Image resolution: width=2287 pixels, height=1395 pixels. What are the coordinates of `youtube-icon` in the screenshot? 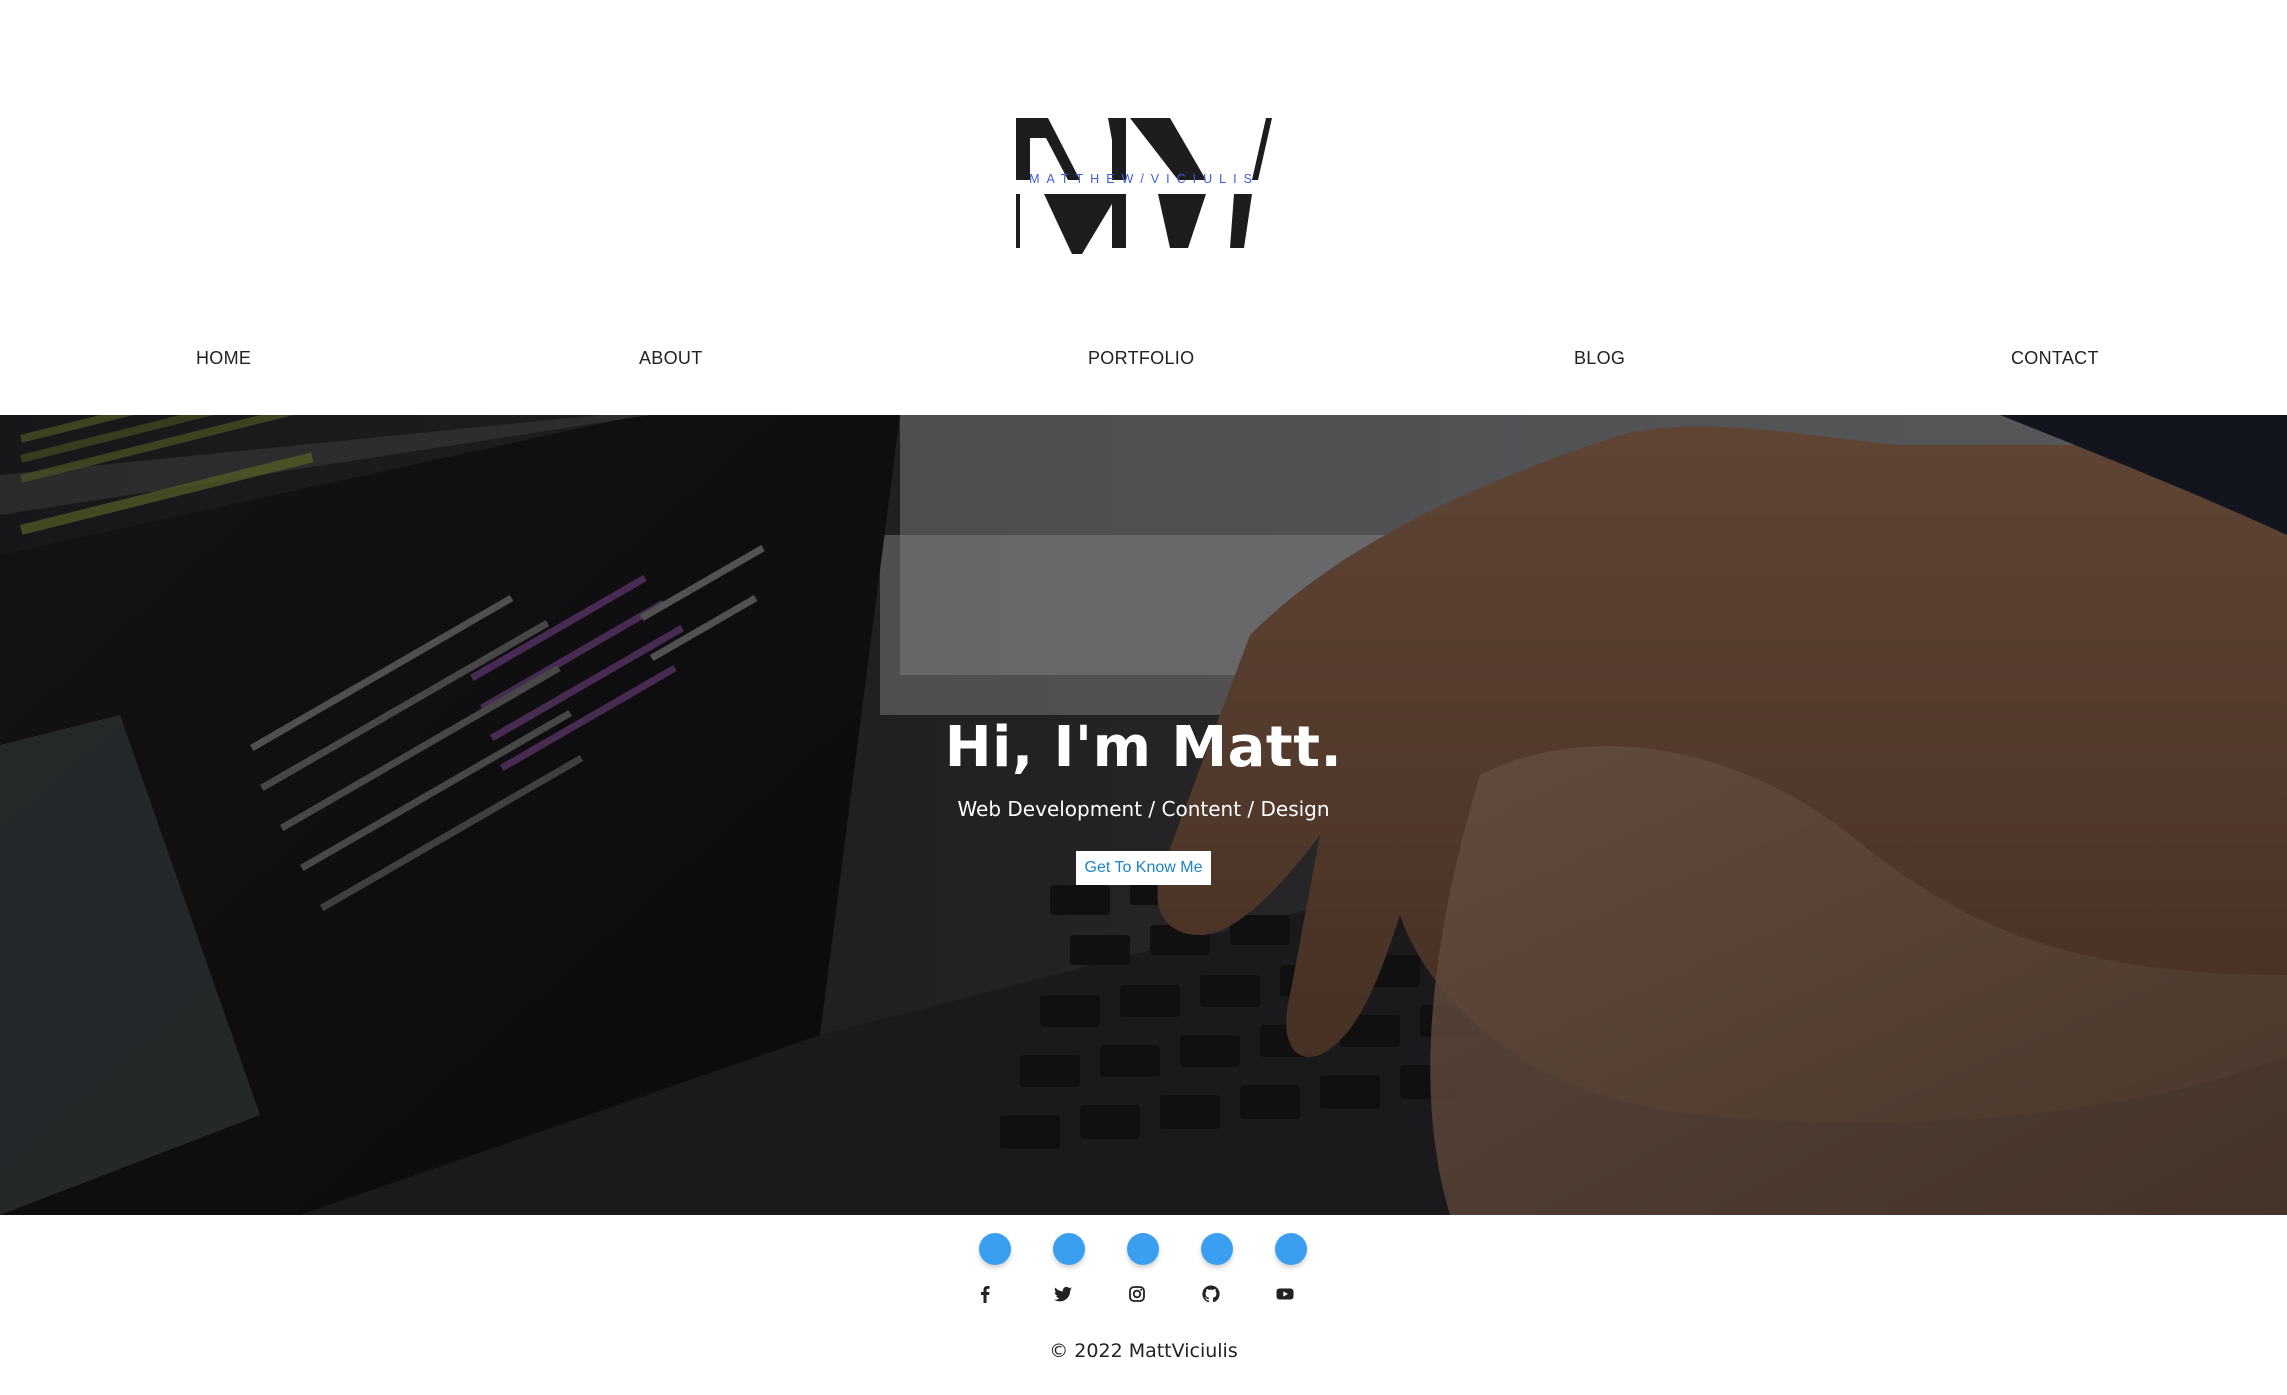 It's located at (1285, 1294).